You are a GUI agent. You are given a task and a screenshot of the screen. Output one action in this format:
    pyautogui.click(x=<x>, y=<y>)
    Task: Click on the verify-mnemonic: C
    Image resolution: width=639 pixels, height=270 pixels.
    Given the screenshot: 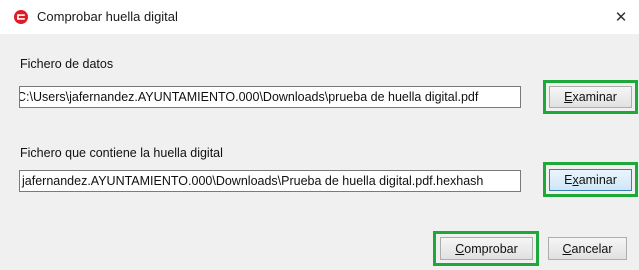 What is the action you would take?
    pyautogui.click(x=460, y=248)
    